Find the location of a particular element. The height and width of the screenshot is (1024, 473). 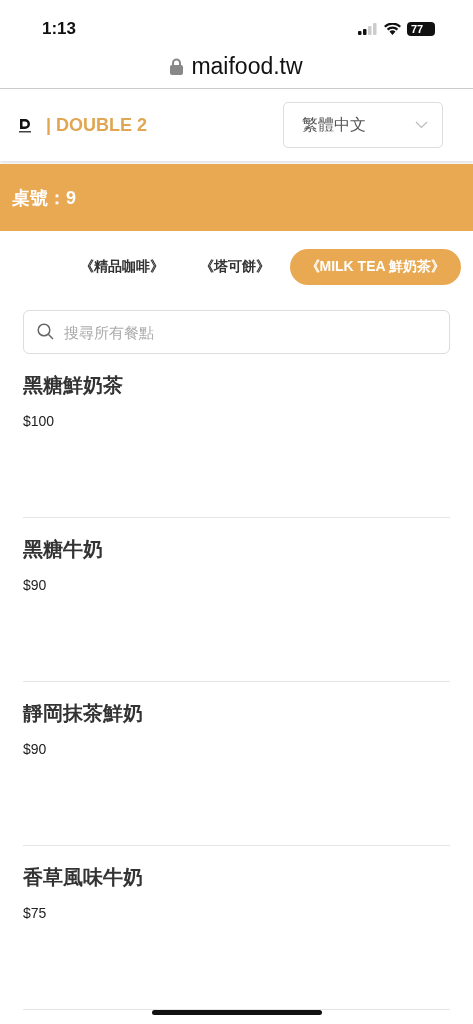

search-icon is located at coordinates (45, 331).